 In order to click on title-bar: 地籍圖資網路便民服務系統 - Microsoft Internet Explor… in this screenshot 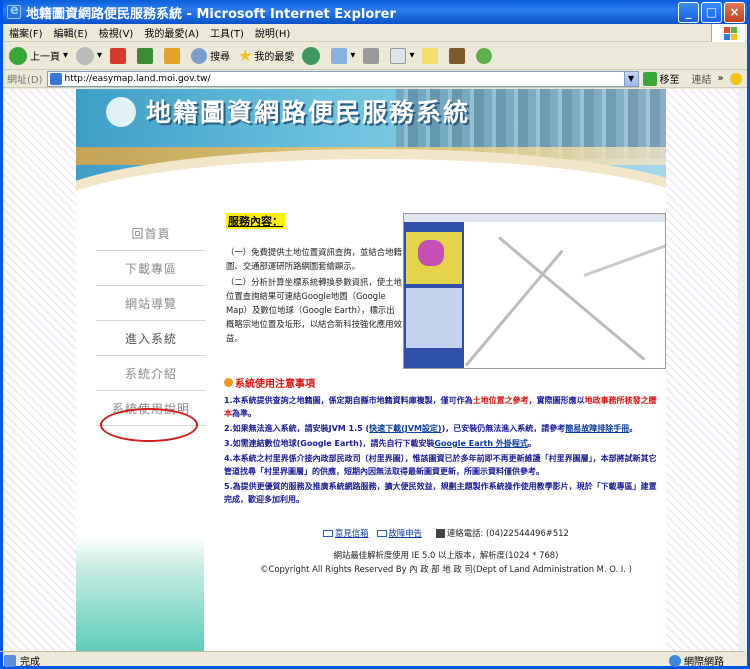, I will do `click(375, 12)`.